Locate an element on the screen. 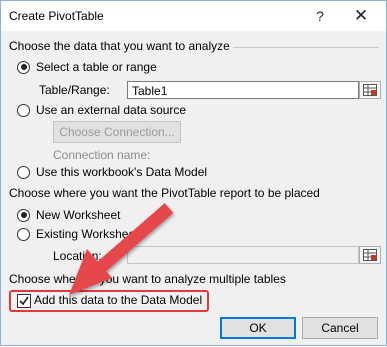 This screenshot has height=347, width=387. radio-new-worksheet: New Worksheet is located at coordinates (68, 215).